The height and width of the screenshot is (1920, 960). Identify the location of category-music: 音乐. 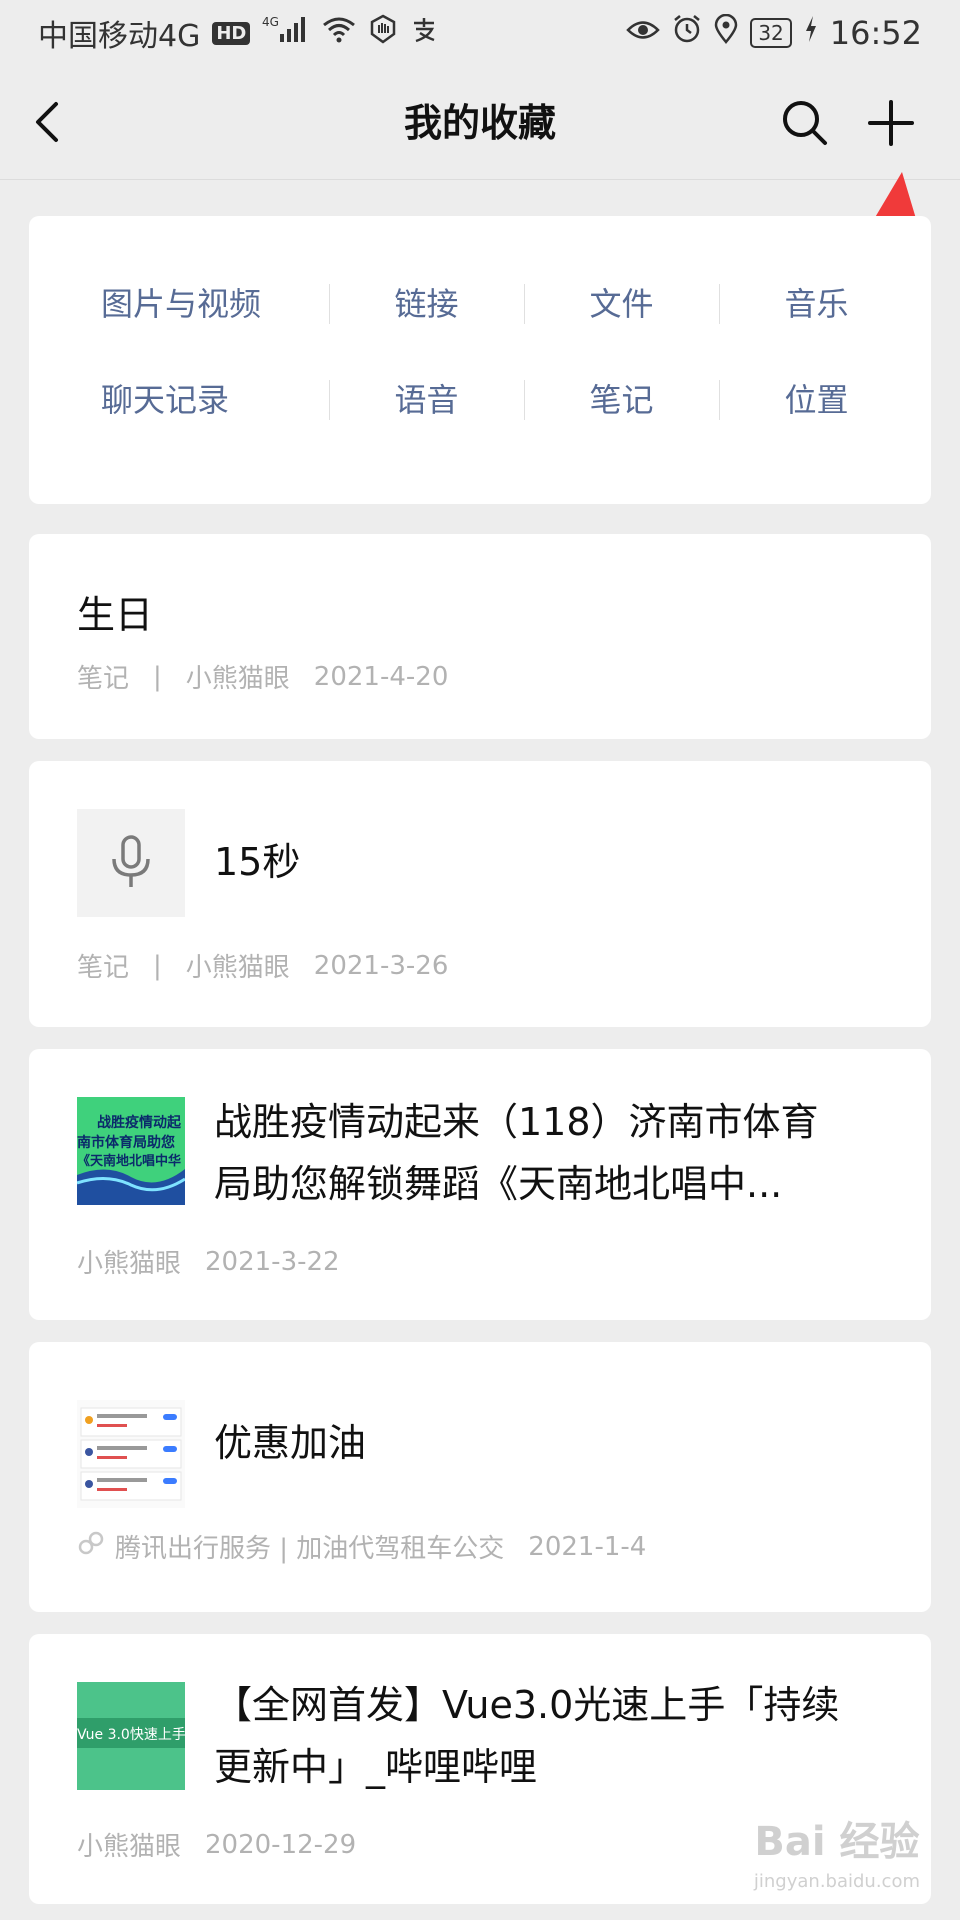
(816, 304).